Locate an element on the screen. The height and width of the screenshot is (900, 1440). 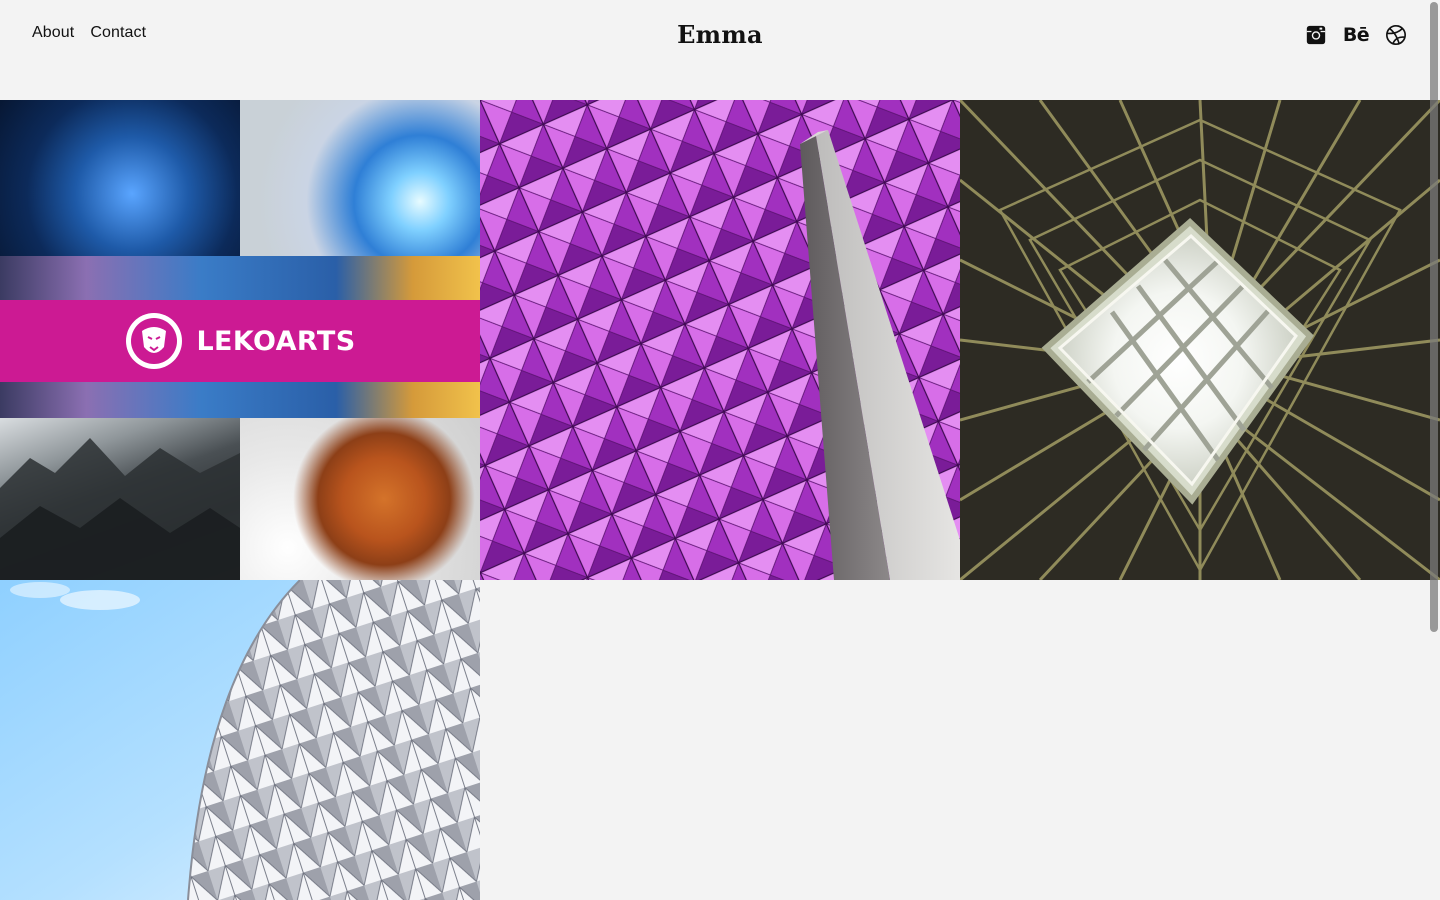
project-tile-geodesic-dome is located at coordinates (240, 740).